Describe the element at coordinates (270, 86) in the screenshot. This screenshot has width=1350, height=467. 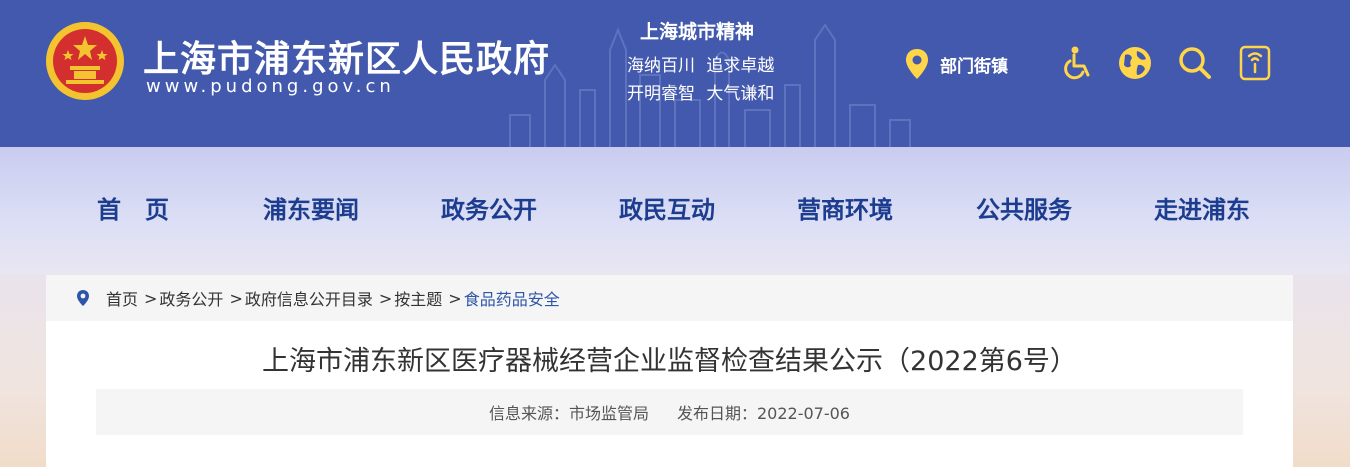
I see `site-url: www.pudong.gov.cn` at that location.